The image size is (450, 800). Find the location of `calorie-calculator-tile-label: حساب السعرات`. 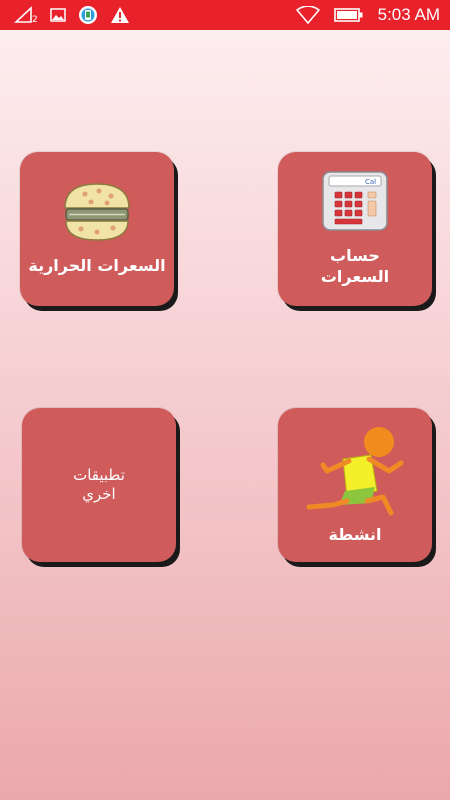

calorie-calculator-tile-label: حساب السعرات is located at coordinates (355, 266).